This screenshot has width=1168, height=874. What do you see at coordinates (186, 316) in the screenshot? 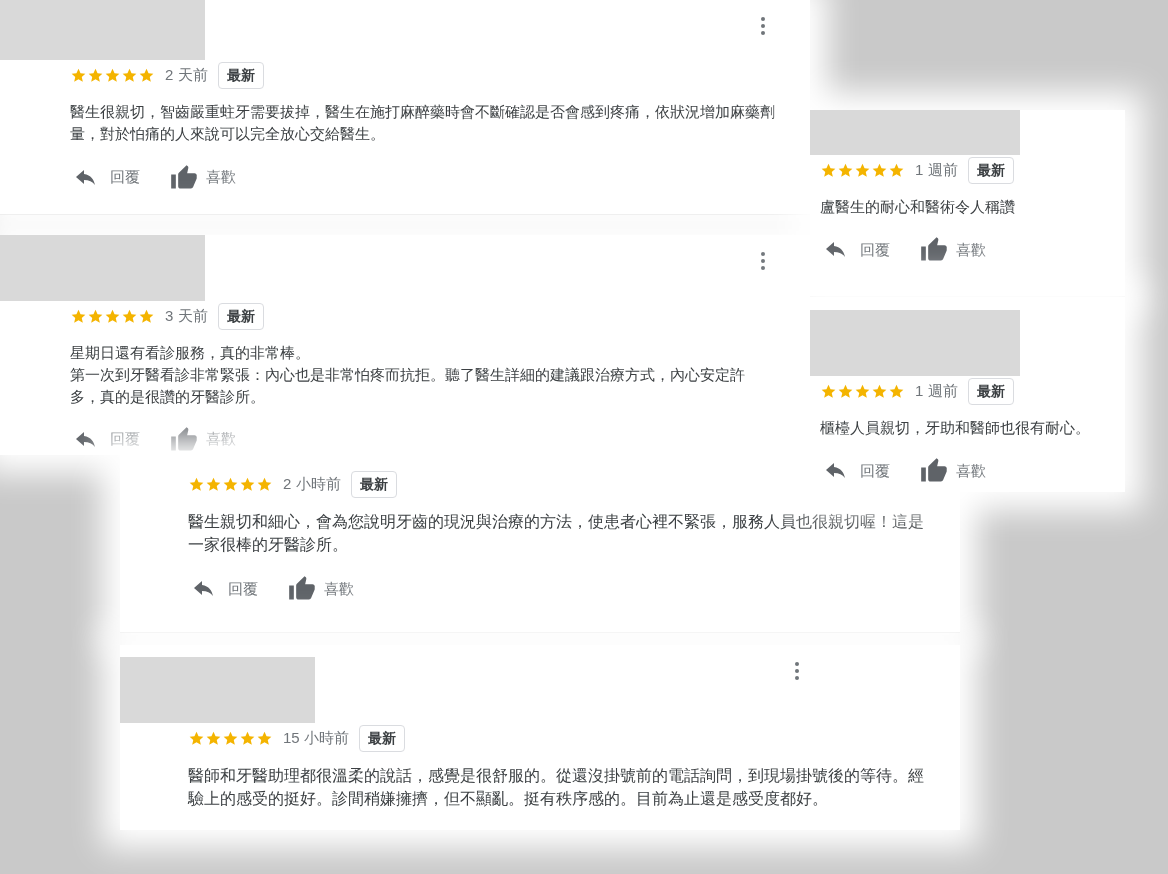
I see `review-time: 3 天前` at bounding box center [186, 316].